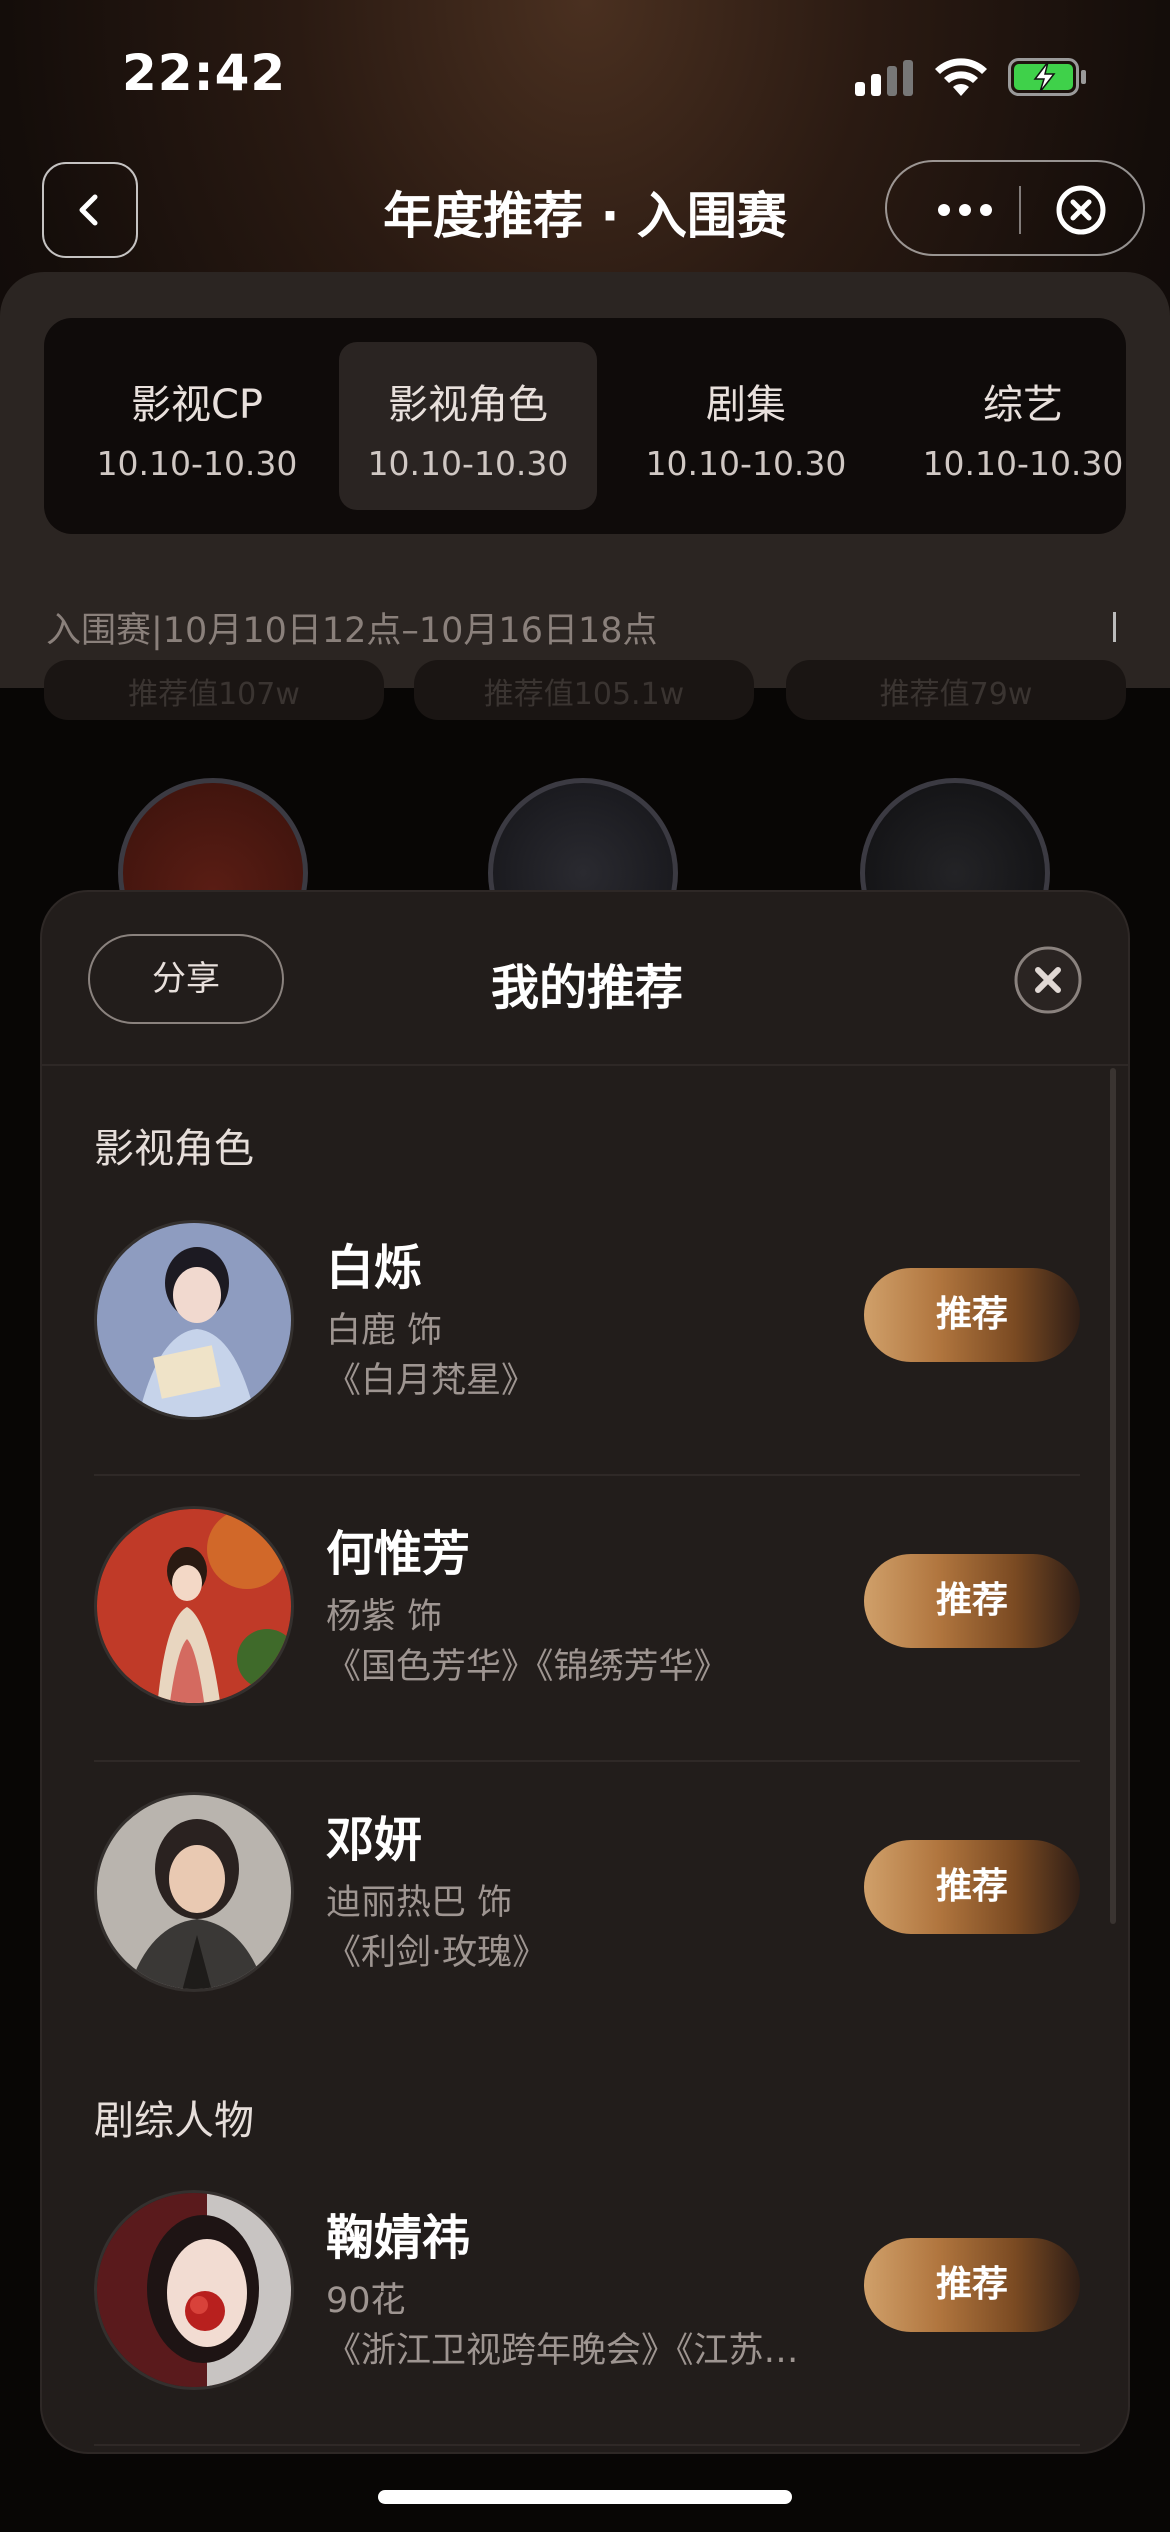  Describe the element at coordinates (419, 1903) in the screenshot. I see `actor-text: 迪丽热巴 饰` at that location.